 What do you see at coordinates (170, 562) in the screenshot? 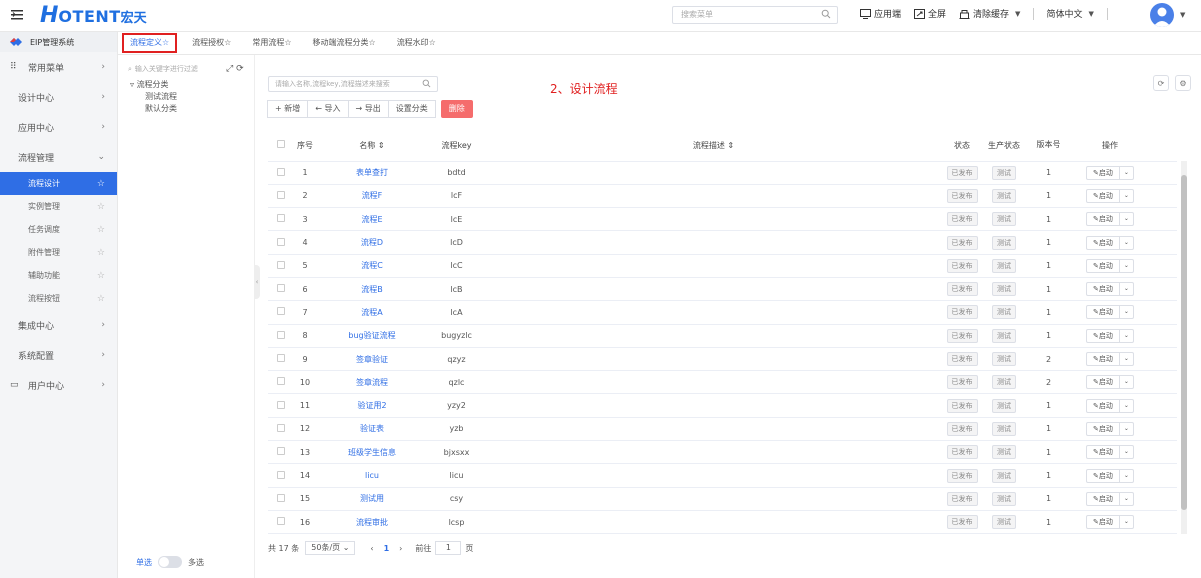
I see `selection-switch` at bounding box center [170, 562].